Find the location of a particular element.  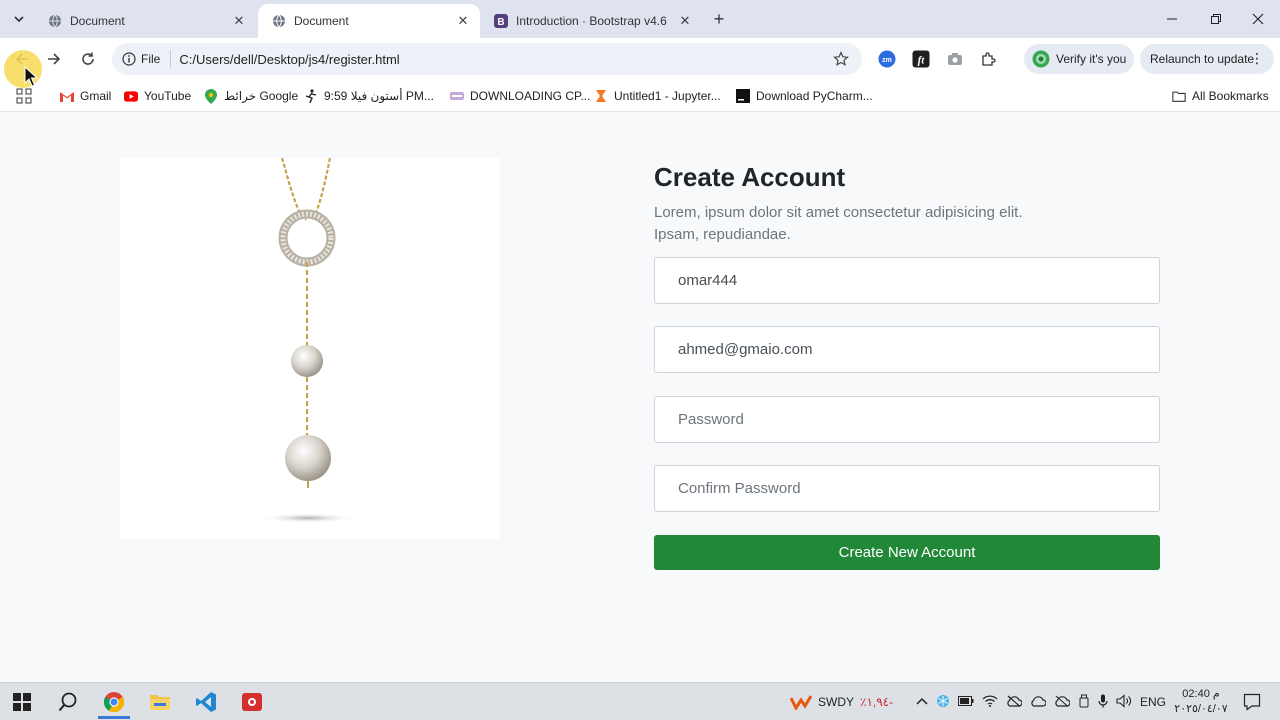

weather-widget: SWDY ٪١,٩٤- is located at coordinates (841, 701).